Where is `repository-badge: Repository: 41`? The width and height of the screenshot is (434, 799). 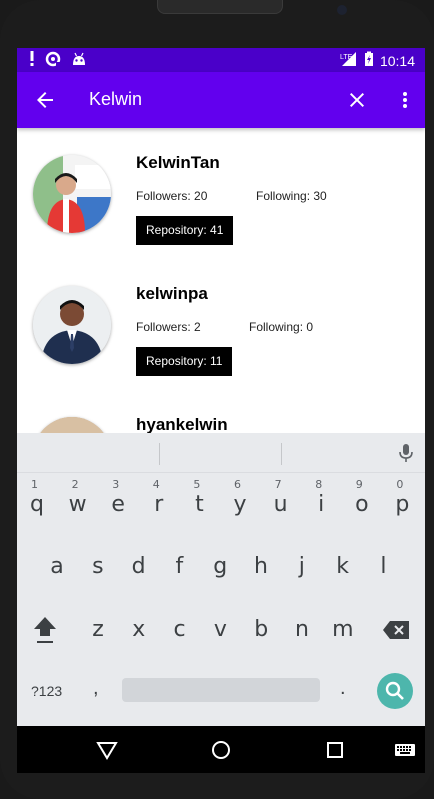
repository-badge: Repository: 41 is located at coordinates (185, 230).